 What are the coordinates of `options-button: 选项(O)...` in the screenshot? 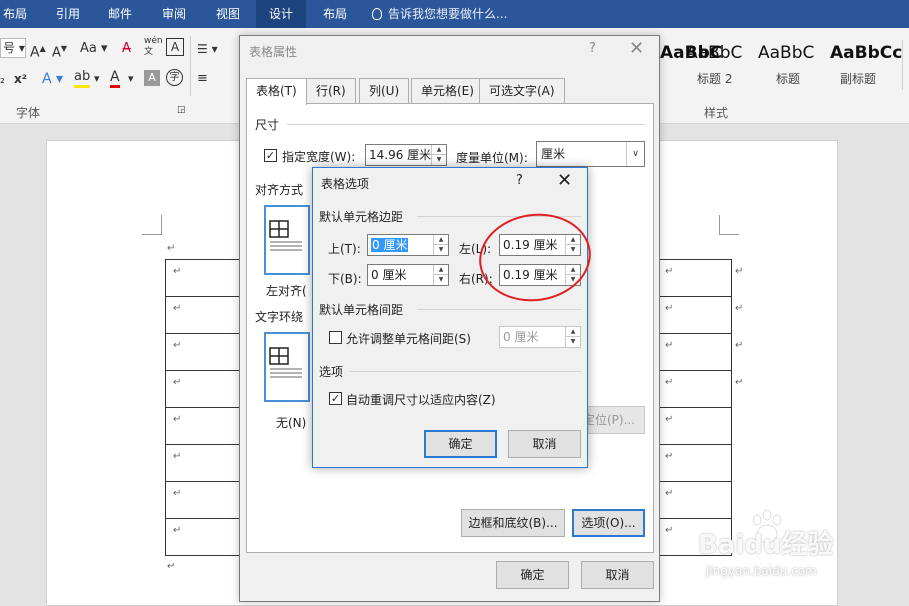 It's located at (608, 523).